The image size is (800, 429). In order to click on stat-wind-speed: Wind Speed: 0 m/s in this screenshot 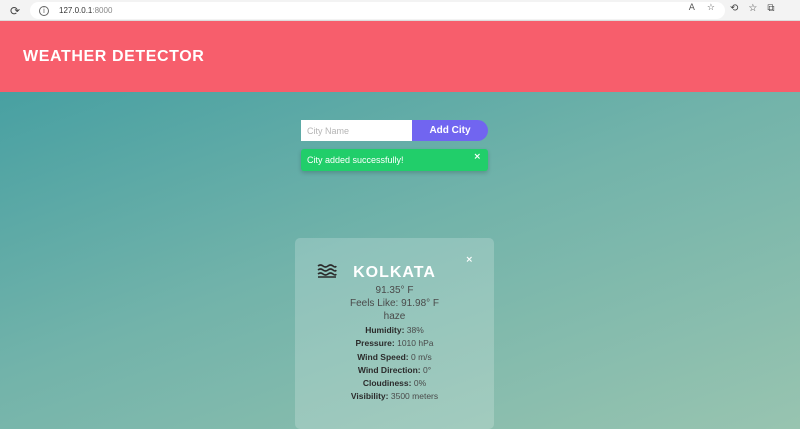, I will do `click(394, 356)`.